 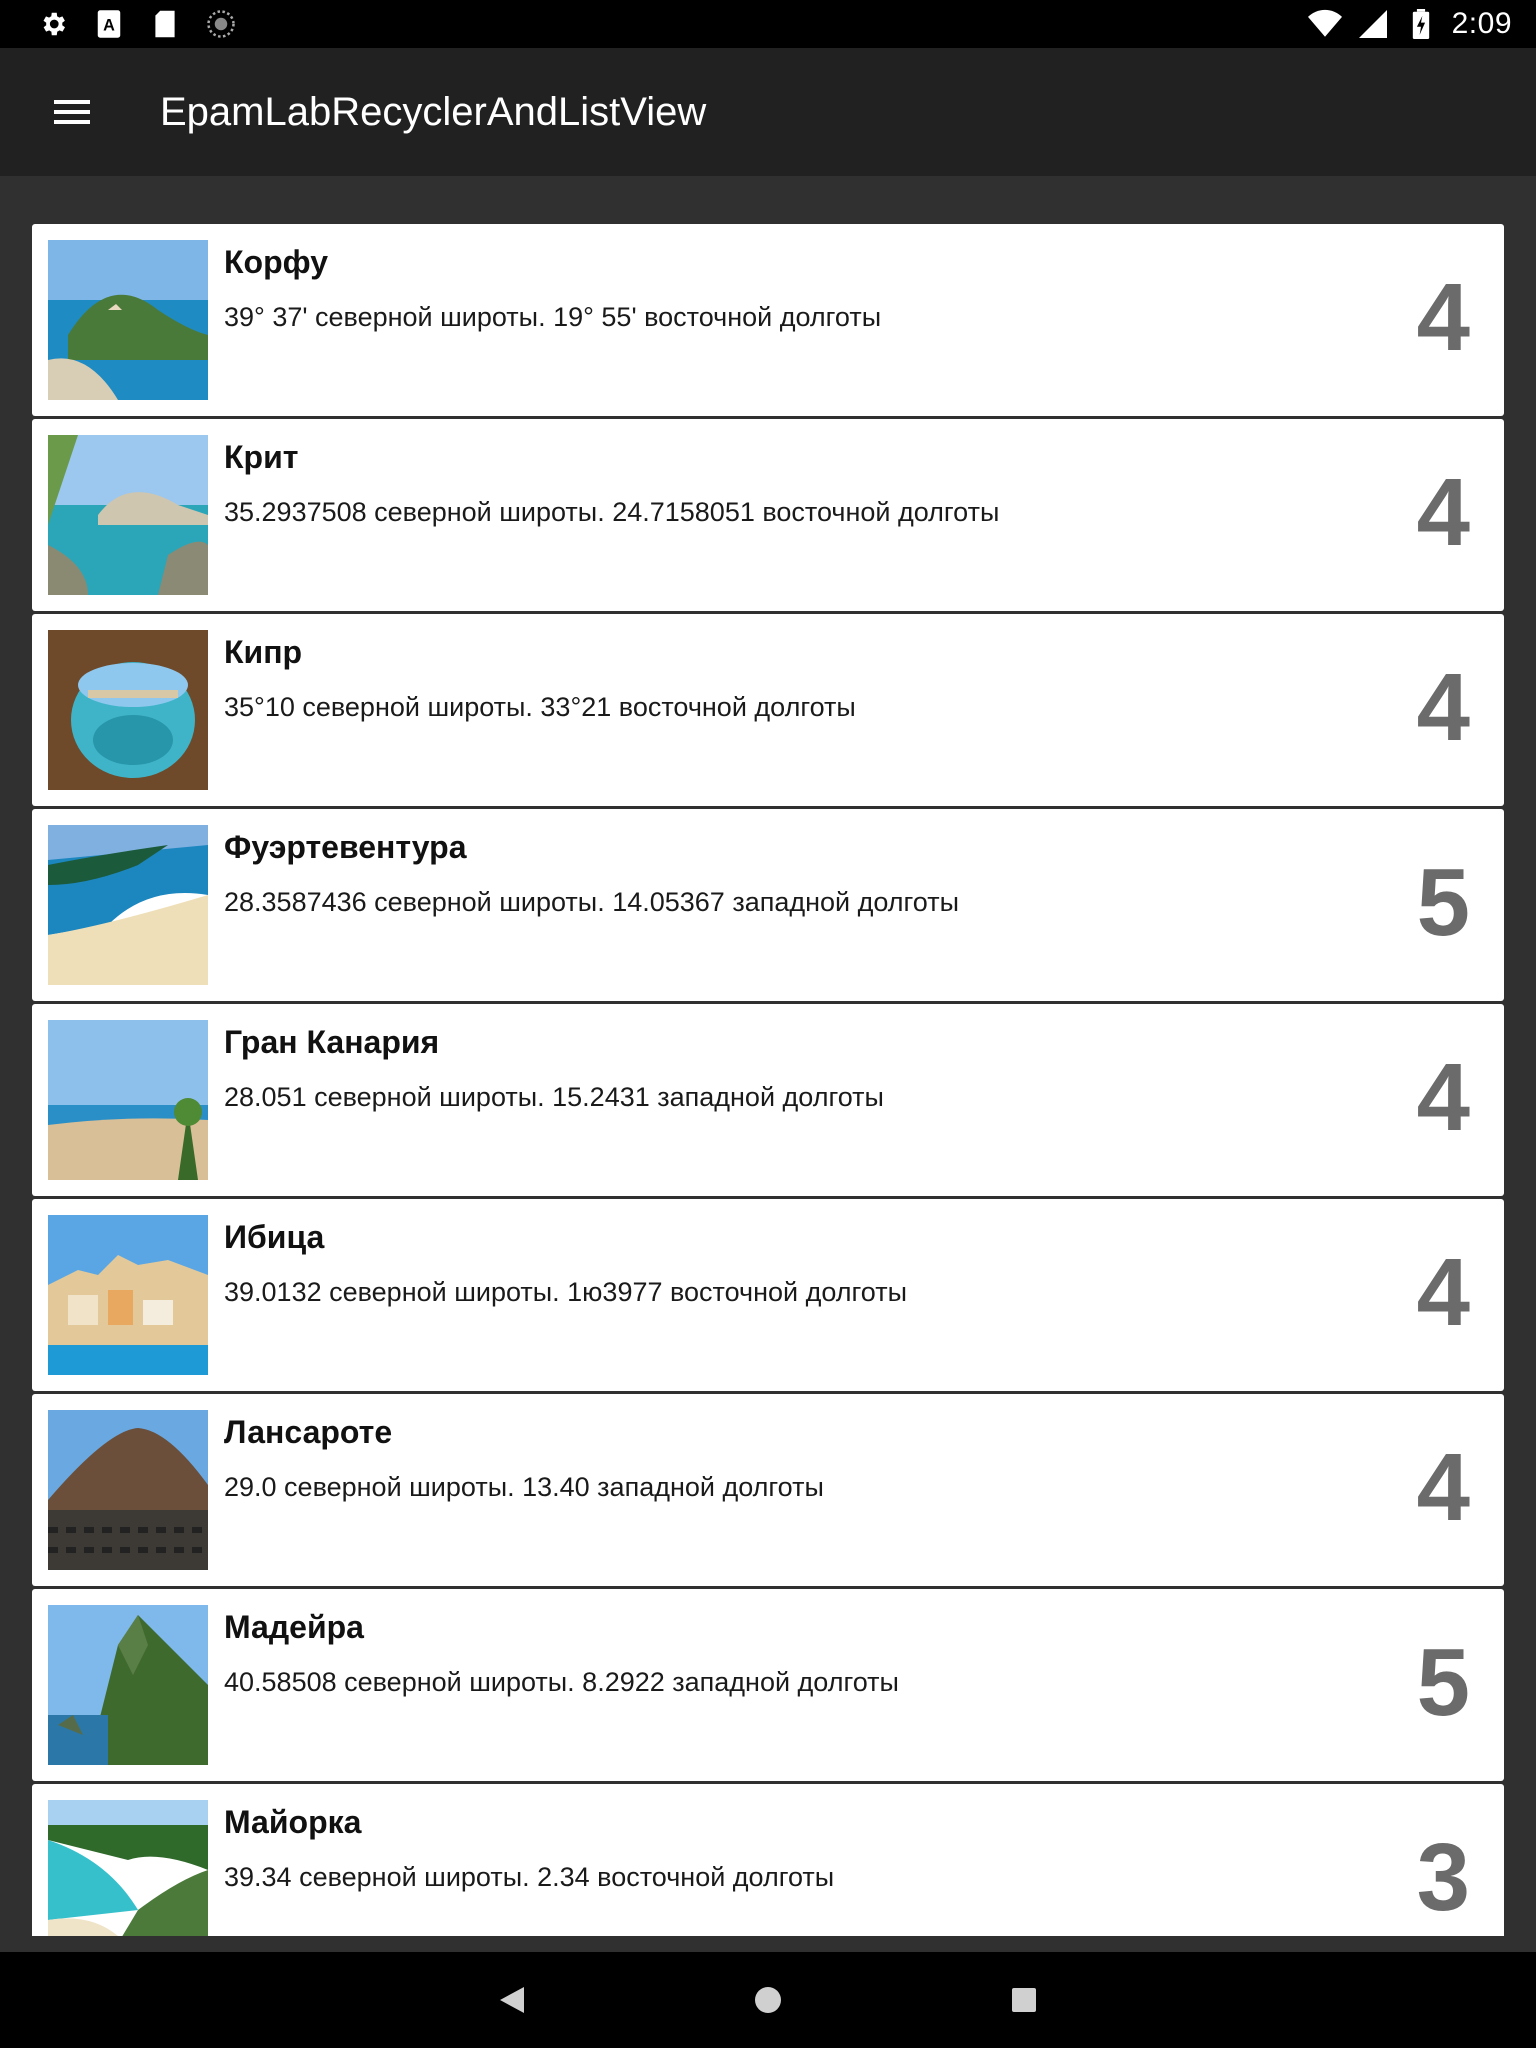 I want to click on navigation-bar, so click(x=768, y=2000).